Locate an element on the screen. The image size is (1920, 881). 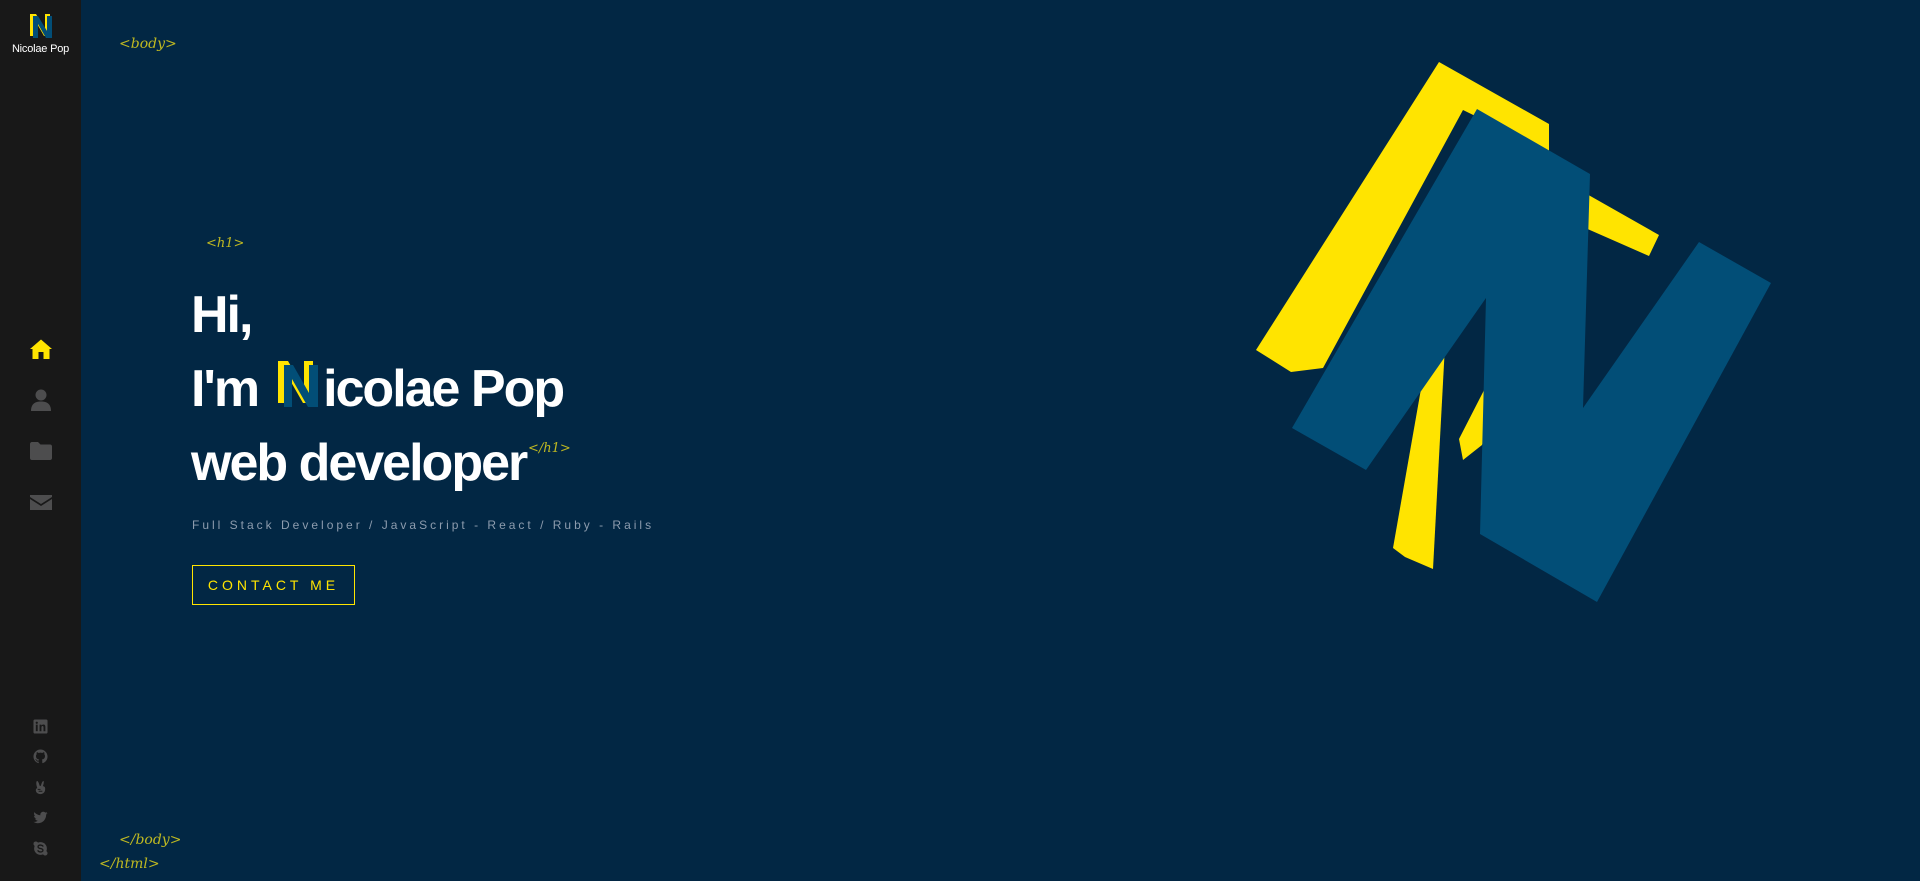
user-icon is located at coordinates (40, 400).